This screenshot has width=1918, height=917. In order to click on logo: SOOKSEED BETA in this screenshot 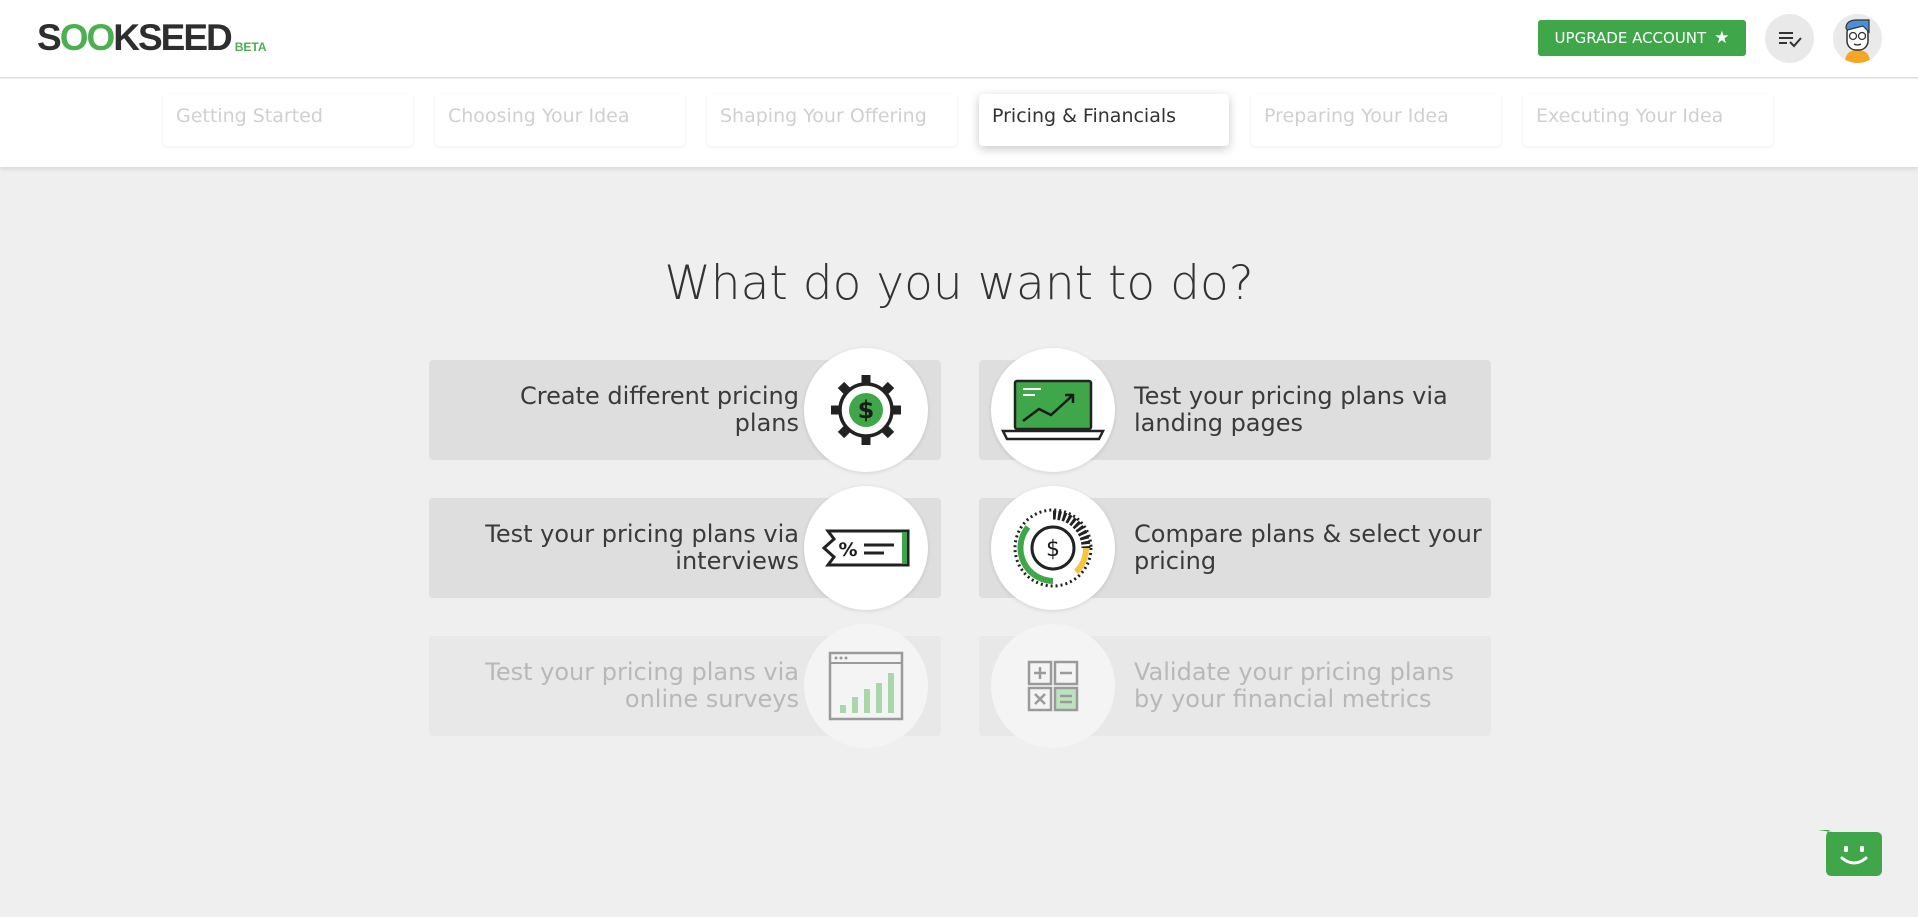, I will do `click(152, 38)`.